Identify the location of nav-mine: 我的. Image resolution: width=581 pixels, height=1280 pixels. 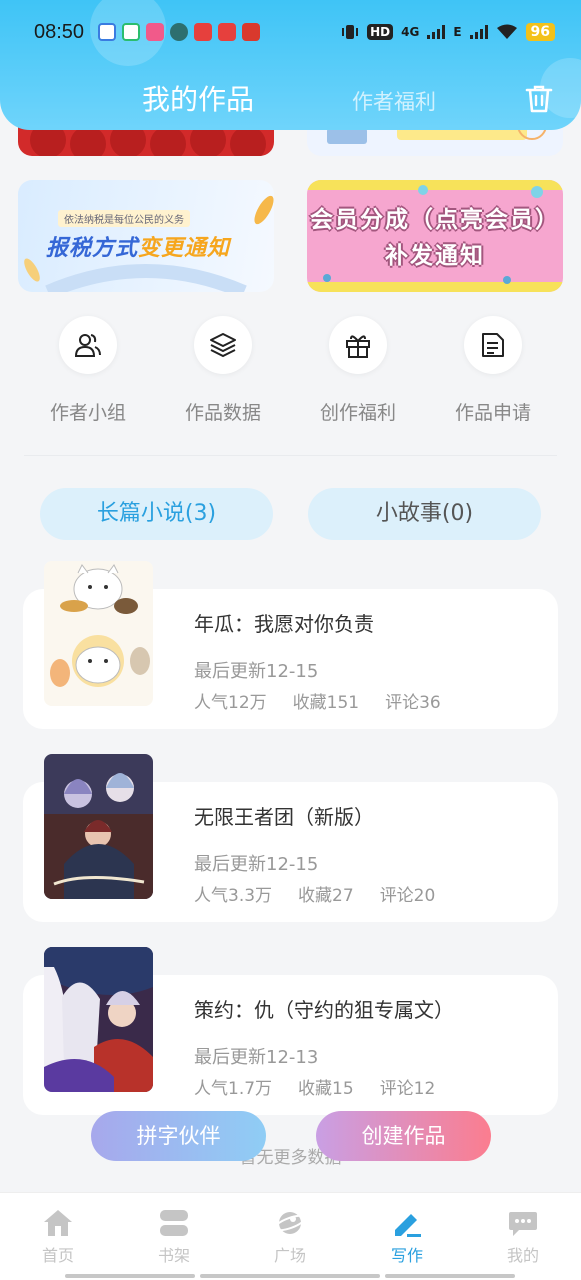
(523, 1236).